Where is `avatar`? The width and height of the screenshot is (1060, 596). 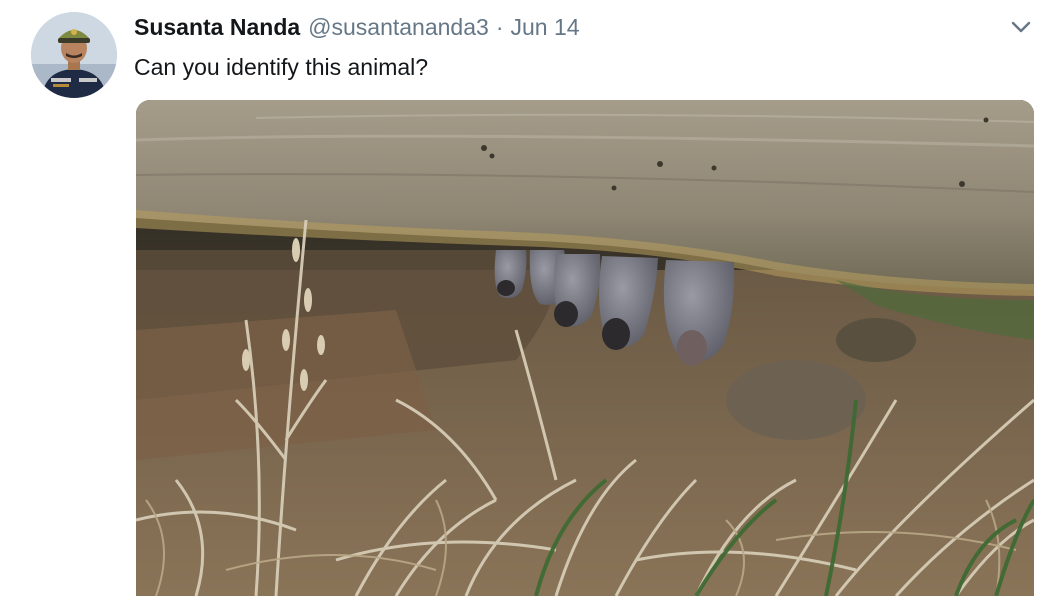
avatar is located at coordinates (74, 55).